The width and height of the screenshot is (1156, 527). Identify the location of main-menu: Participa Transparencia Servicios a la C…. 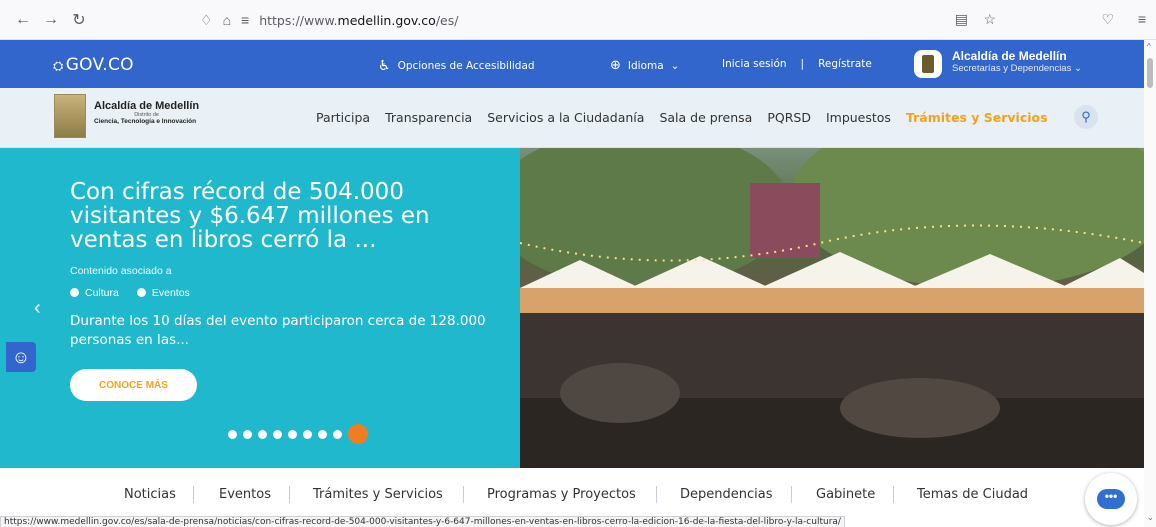
(682, 117).